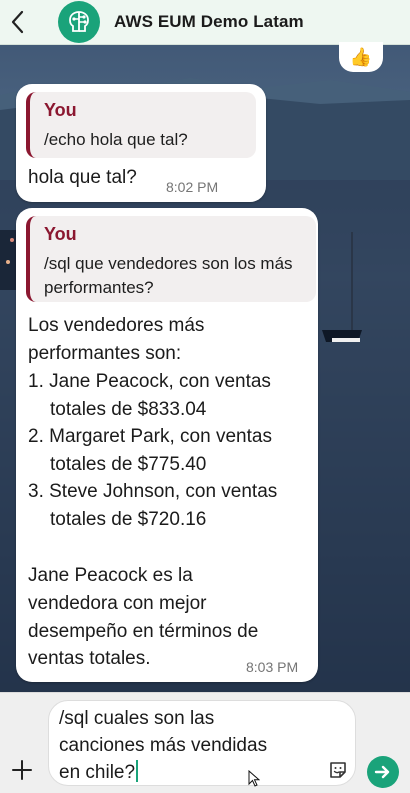  Describe the element at coordinates (254, 778) in the screenshot. I see `mouse-pointer-icon` at that location.